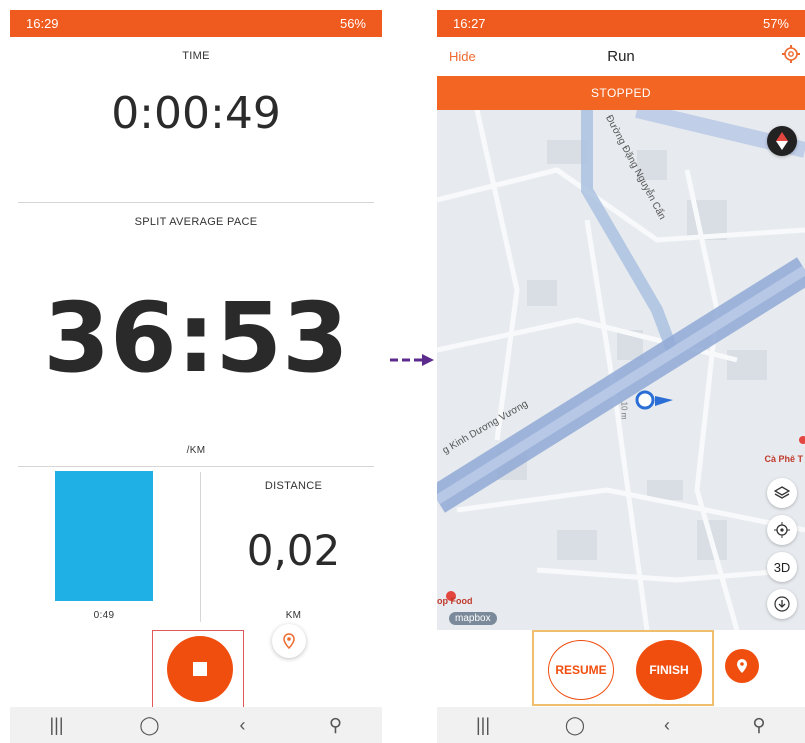 This screenshot has width=805, height=743. What do you see at coordinates (469, 23) in the screenshot?
I see `status-time: 16:27` at bounding box center [469, 23].